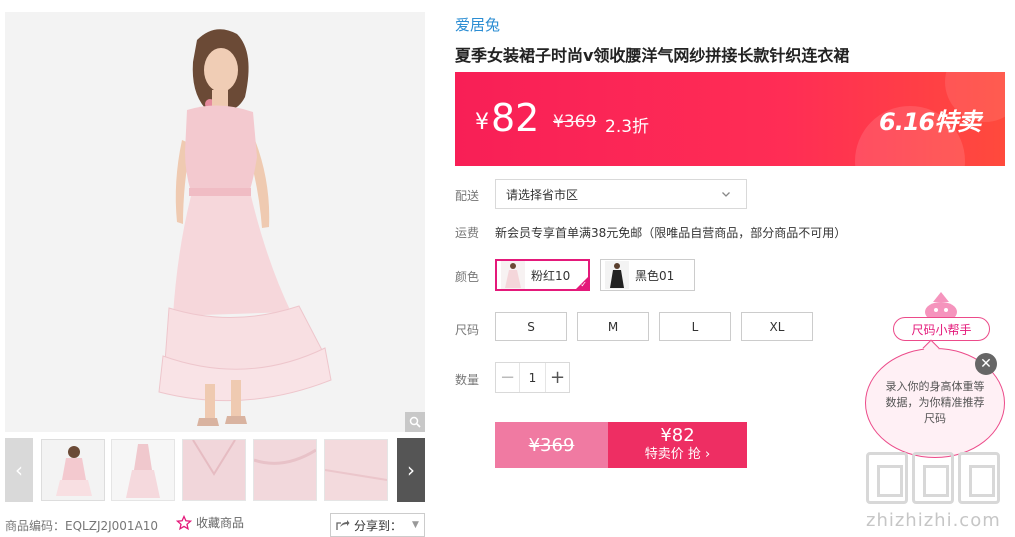 The height and width of the screenshot is (537, 1015). I want to click on share-label: 分享到：, so click(378, 525).